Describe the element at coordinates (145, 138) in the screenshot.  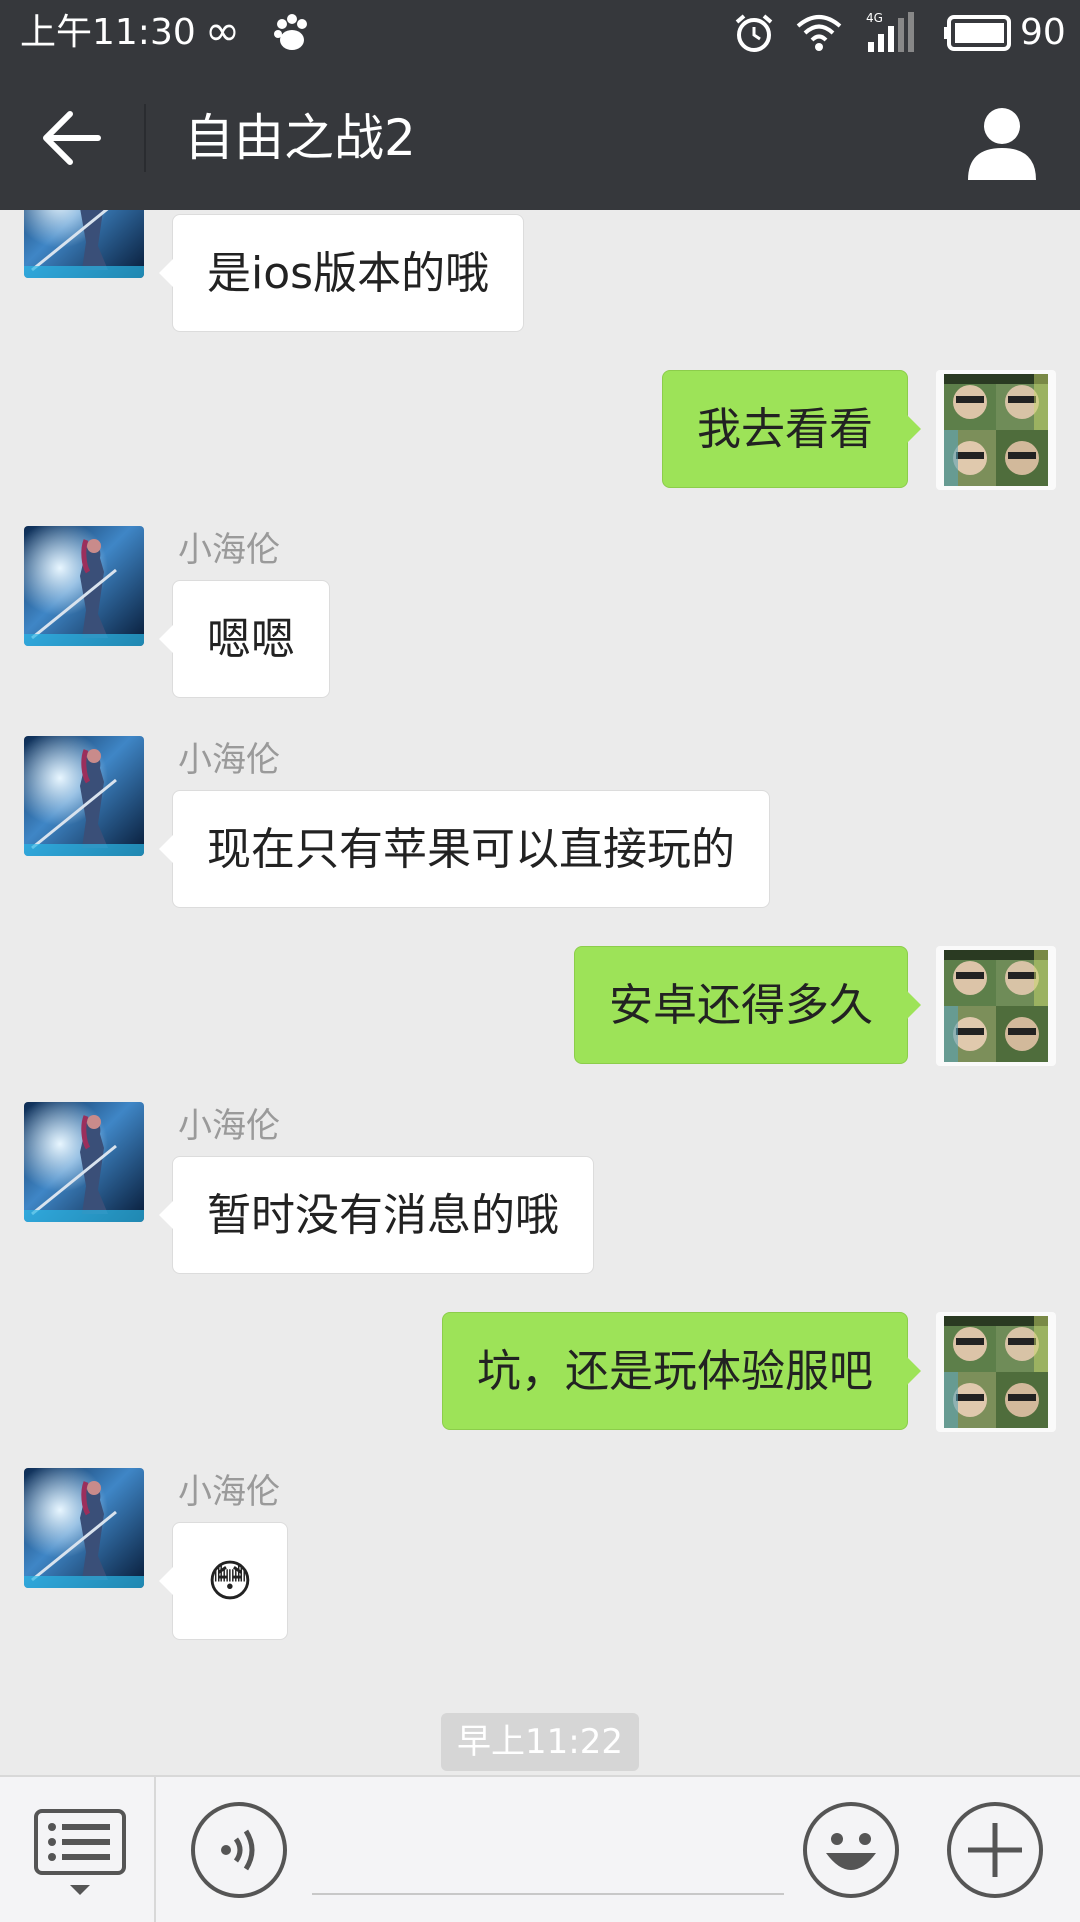
I see `header-divider` at that location.